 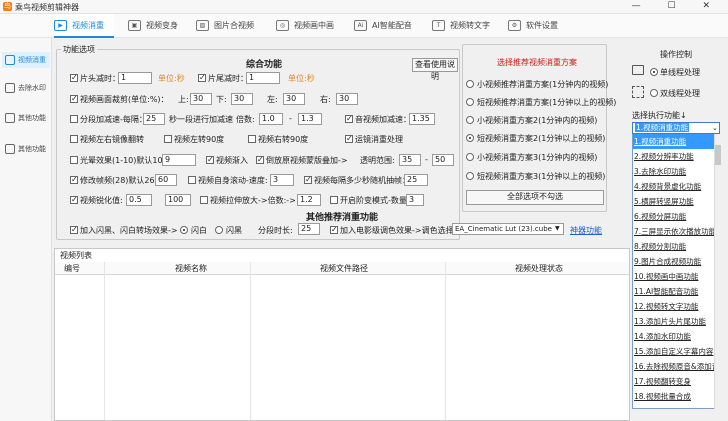 What do you see at coordinates (674, 381) in the screenshot?
I see `dropdown-option: 17.视频翻转变身` at bounding box center [674, 381].